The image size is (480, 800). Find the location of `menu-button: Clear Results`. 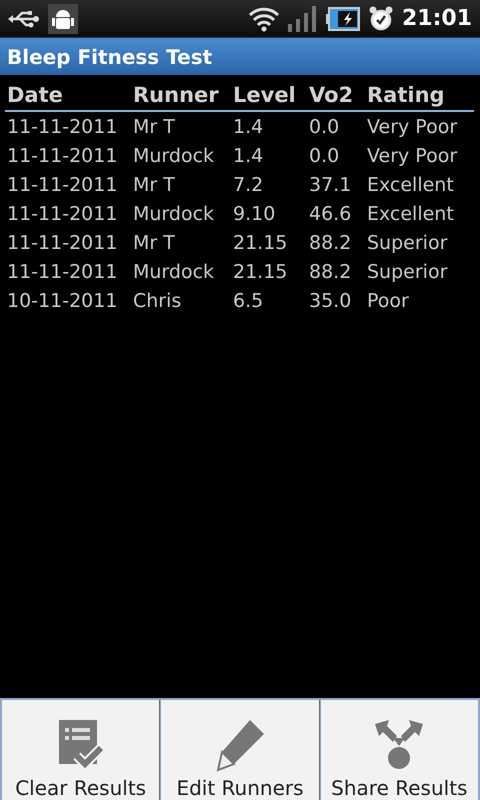

menu-button: Clear Results is located at coordinates (81, 750).